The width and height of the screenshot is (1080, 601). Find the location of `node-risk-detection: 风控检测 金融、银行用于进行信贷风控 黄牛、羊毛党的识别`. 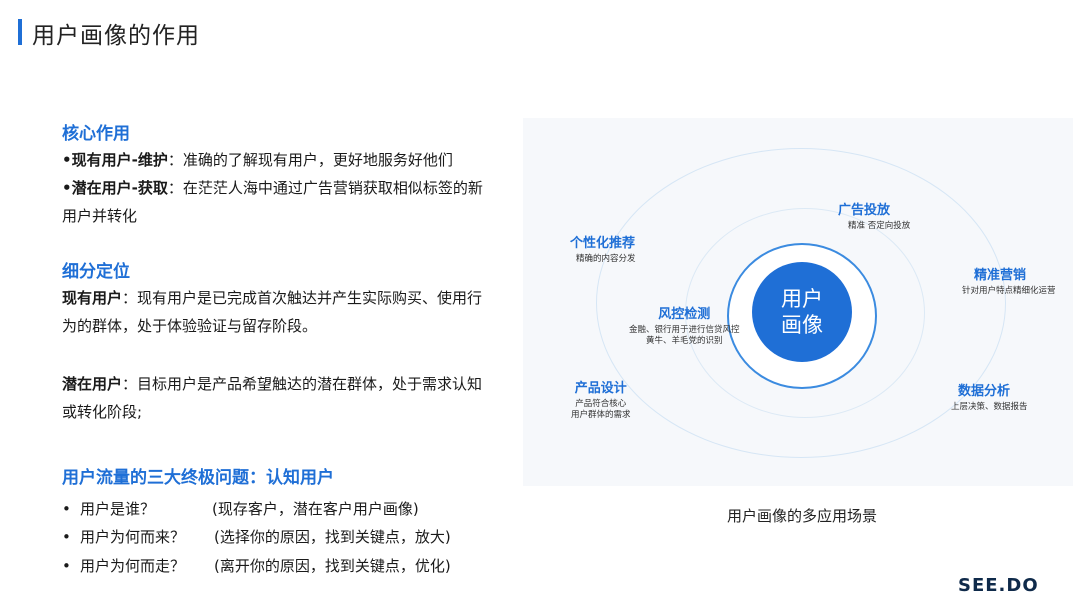

node-risk-detection: 风控检测 金融、银行用于进行信贷风控 黄牛、羊毛党的识别 is located at coordinates (684, 325).